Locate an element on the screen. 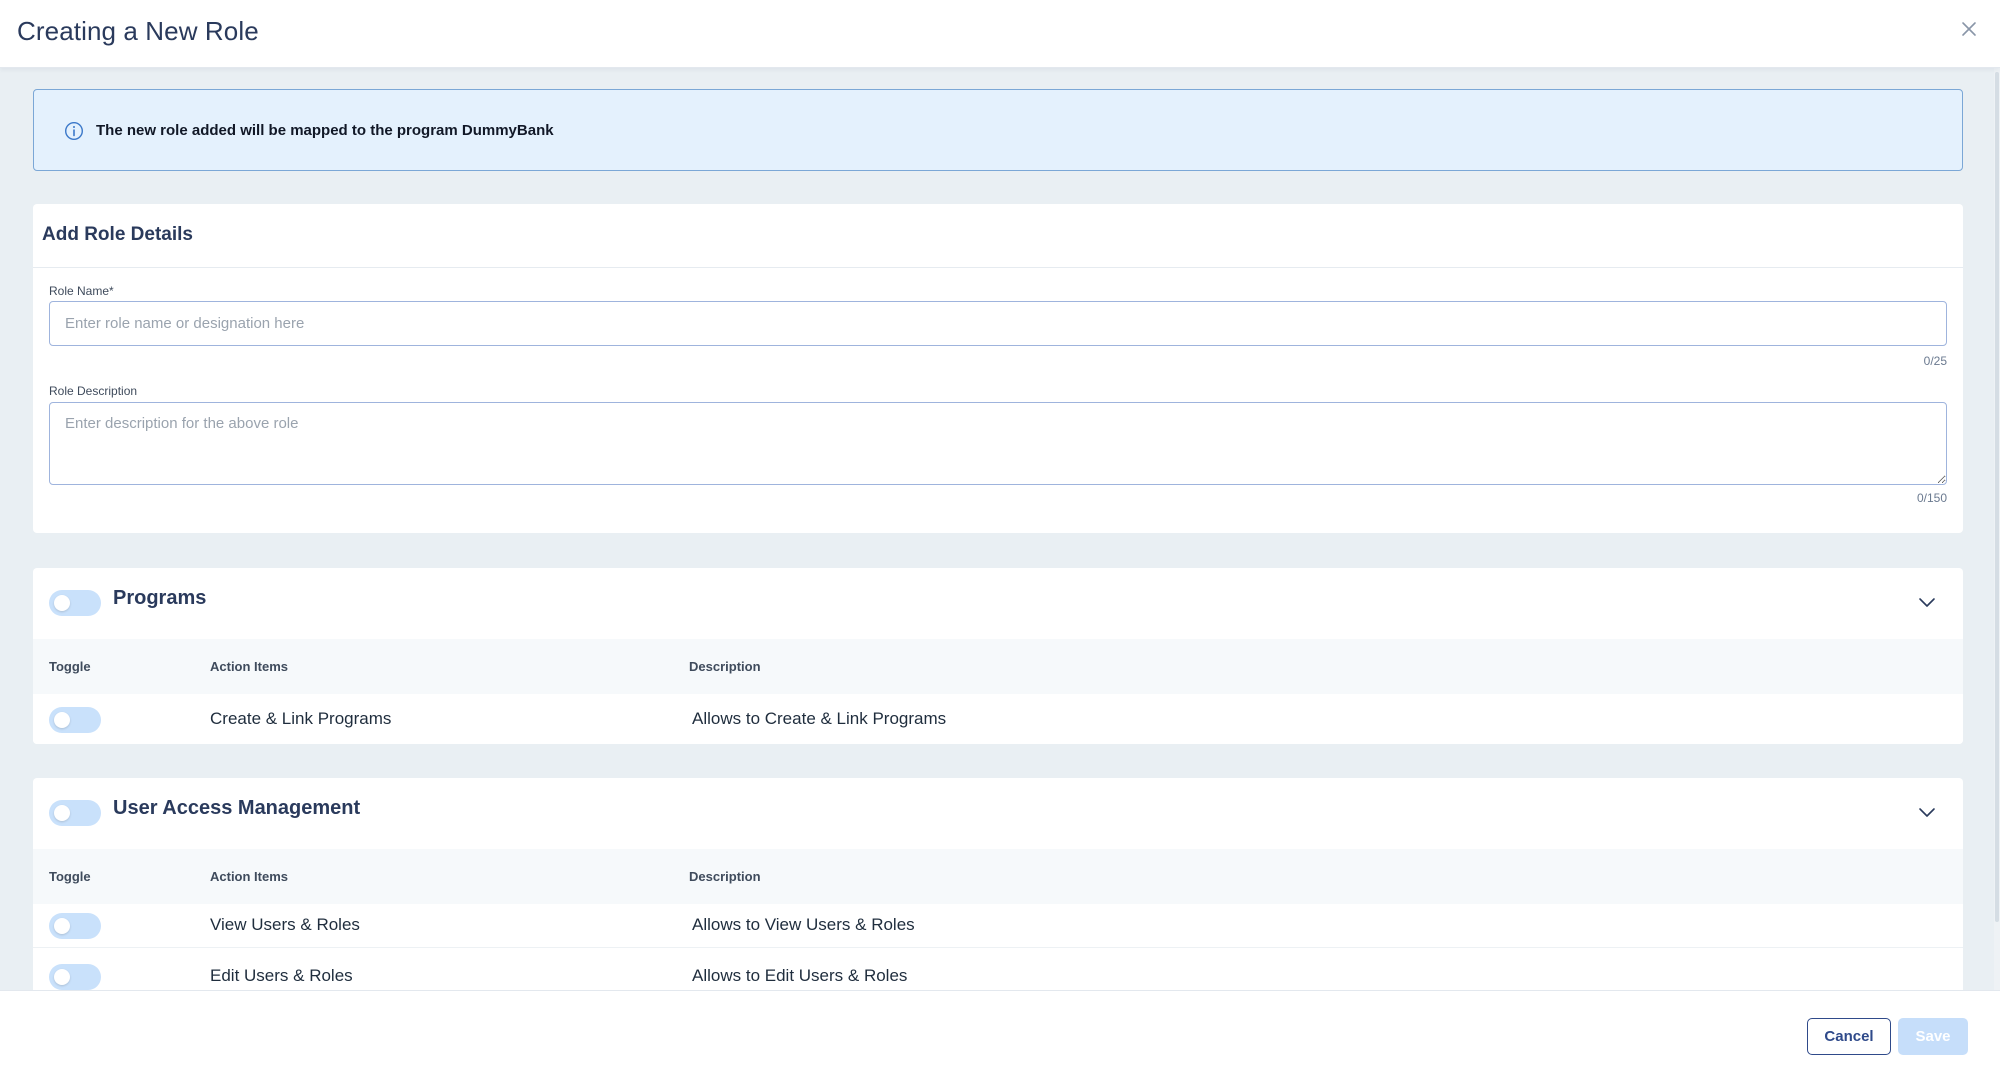  action-item: Create & Link Programs is located at coordinates (301, 718).